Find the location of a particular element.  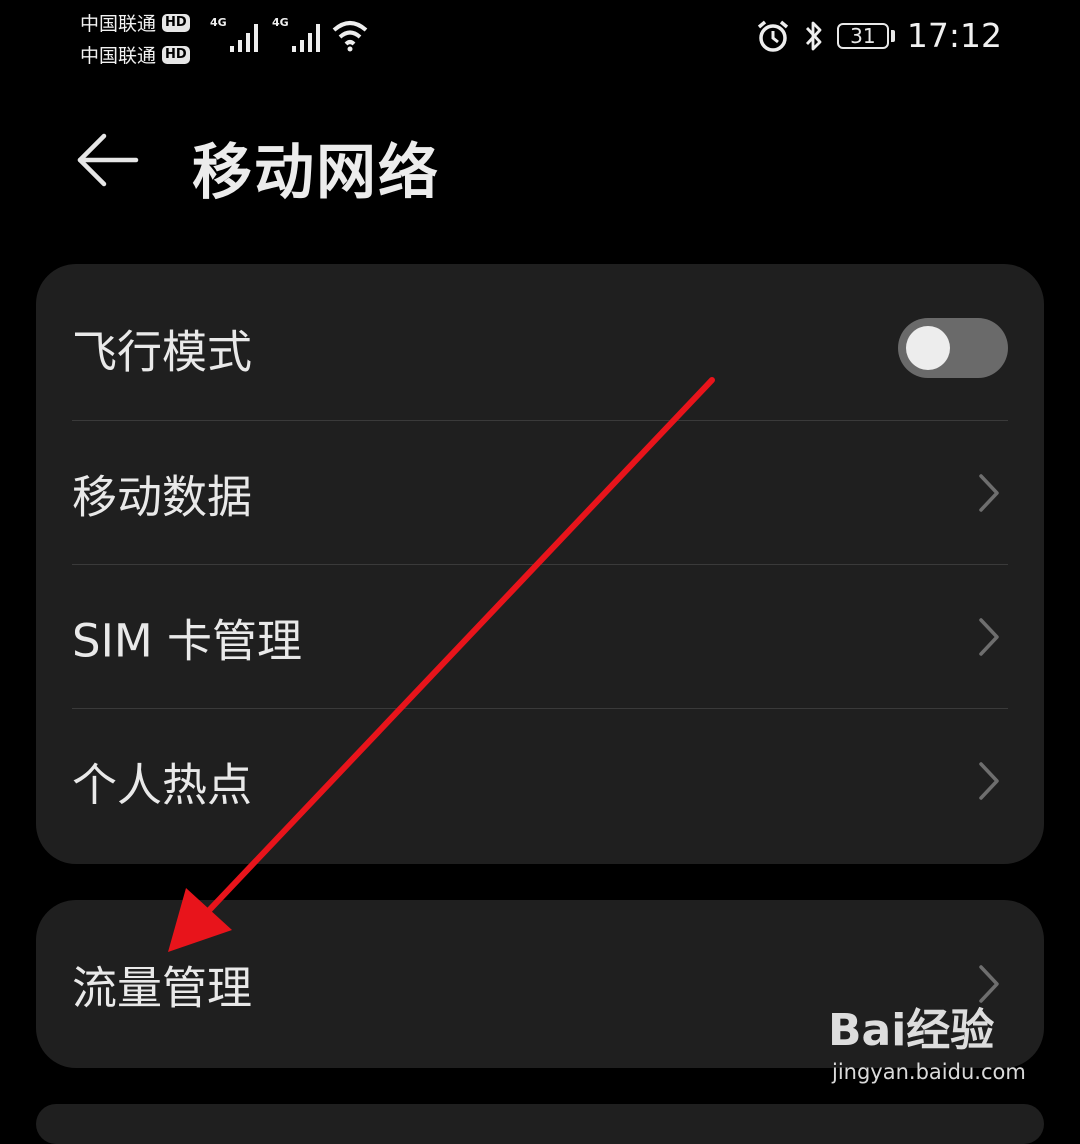

watermark-logo: Bai经验 is located at coordinates (911, 1030).